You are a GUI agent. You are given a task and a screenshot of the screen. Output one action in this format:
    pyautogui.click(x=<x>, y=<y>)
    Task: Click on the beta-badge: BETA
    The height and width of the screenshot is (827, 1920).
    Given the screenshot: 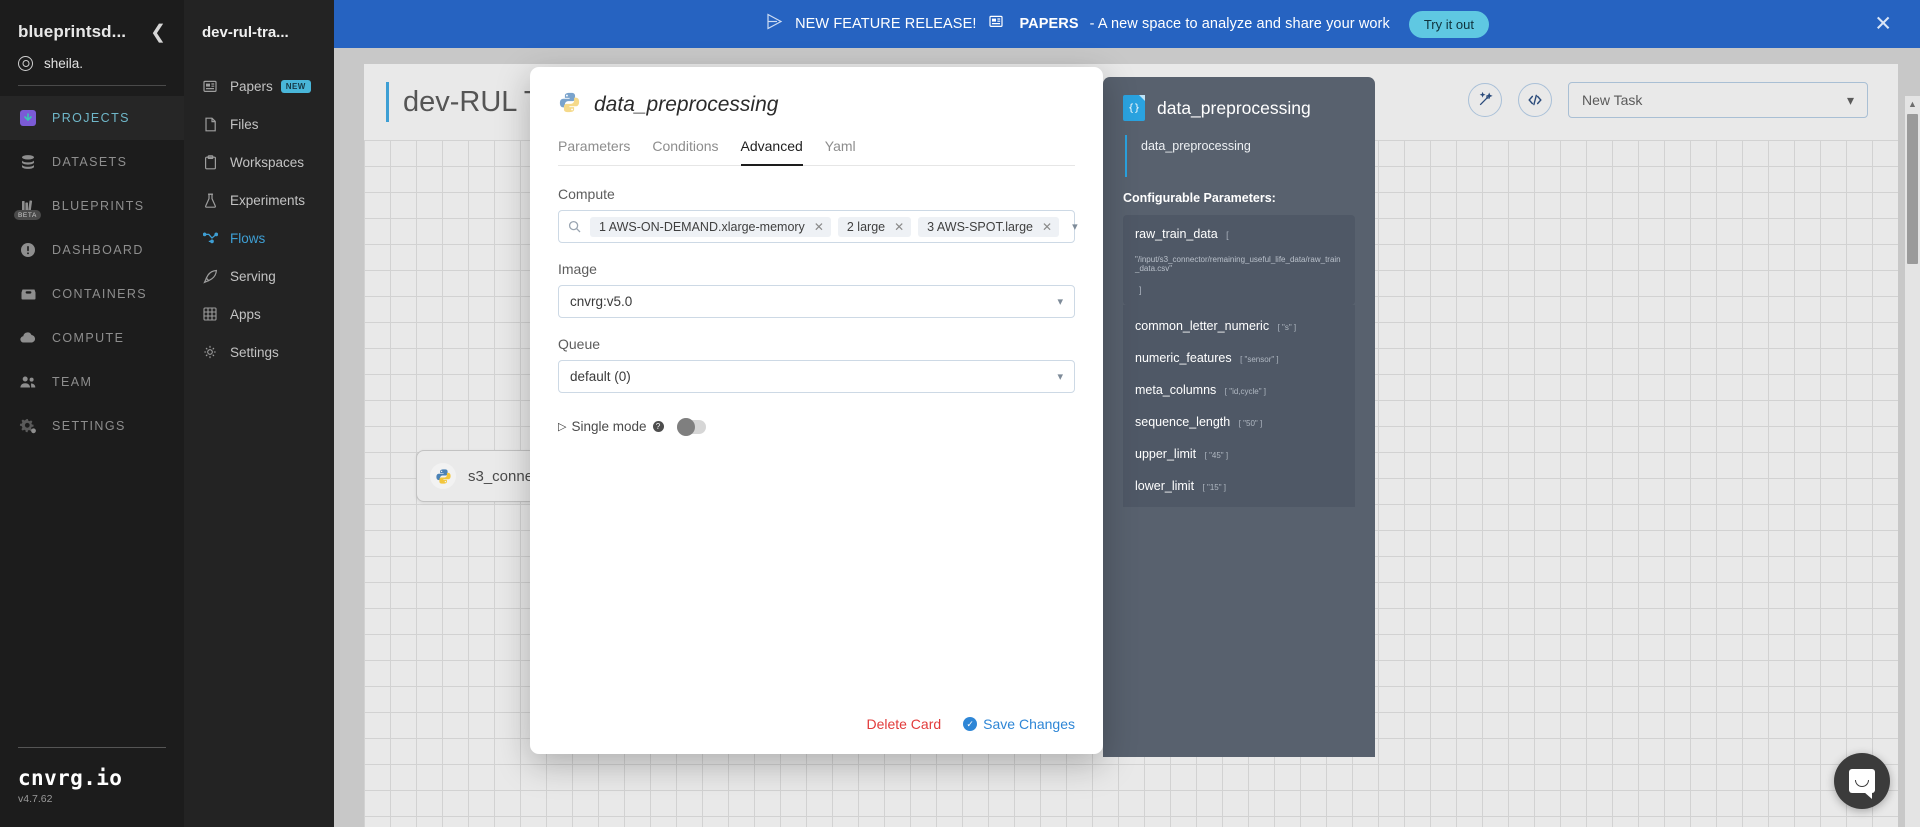 What is the action you would take?
    pyautogui.click(x=27, y=215)
    